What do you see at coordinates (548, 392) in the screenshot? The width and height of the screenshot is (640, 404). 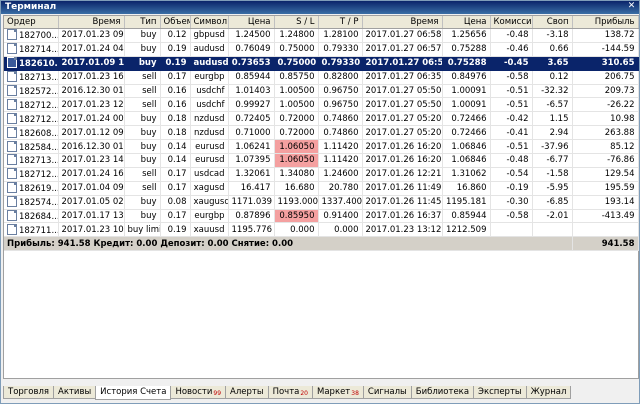 I see `tab-10: Журнал` at bounding box center [548, 392].